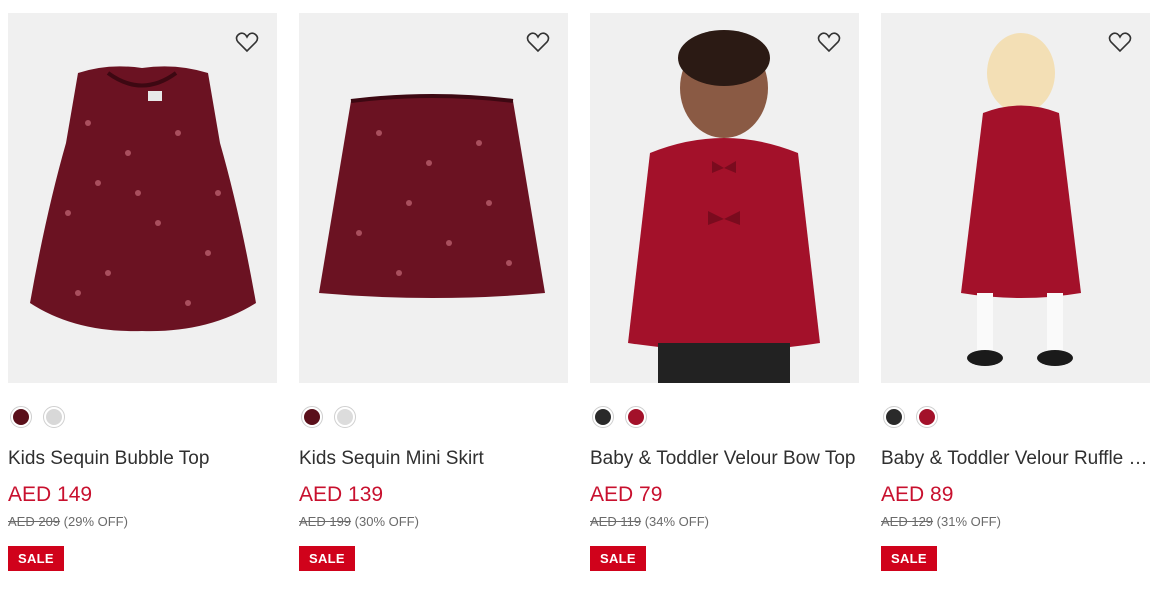 This screenshot has width=1158, height=589. What do you see at coordinates (34, 521) in the screenshot?
I see `original-price: AED 209` at bounding box center [34, 521].